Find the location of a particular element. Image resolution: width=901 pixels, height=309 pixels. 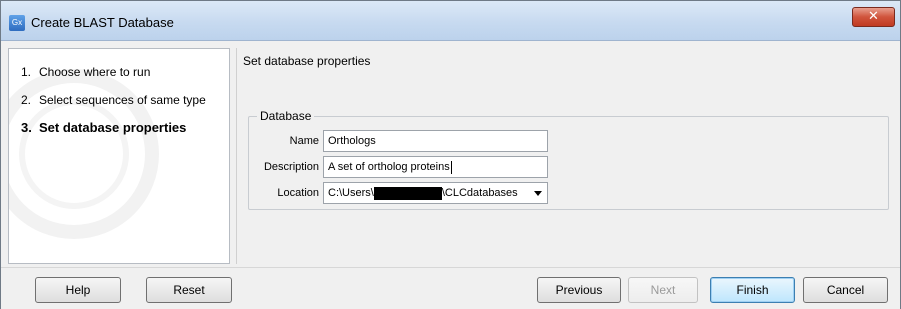

name-label: Name is located at coordinates (304, 141).